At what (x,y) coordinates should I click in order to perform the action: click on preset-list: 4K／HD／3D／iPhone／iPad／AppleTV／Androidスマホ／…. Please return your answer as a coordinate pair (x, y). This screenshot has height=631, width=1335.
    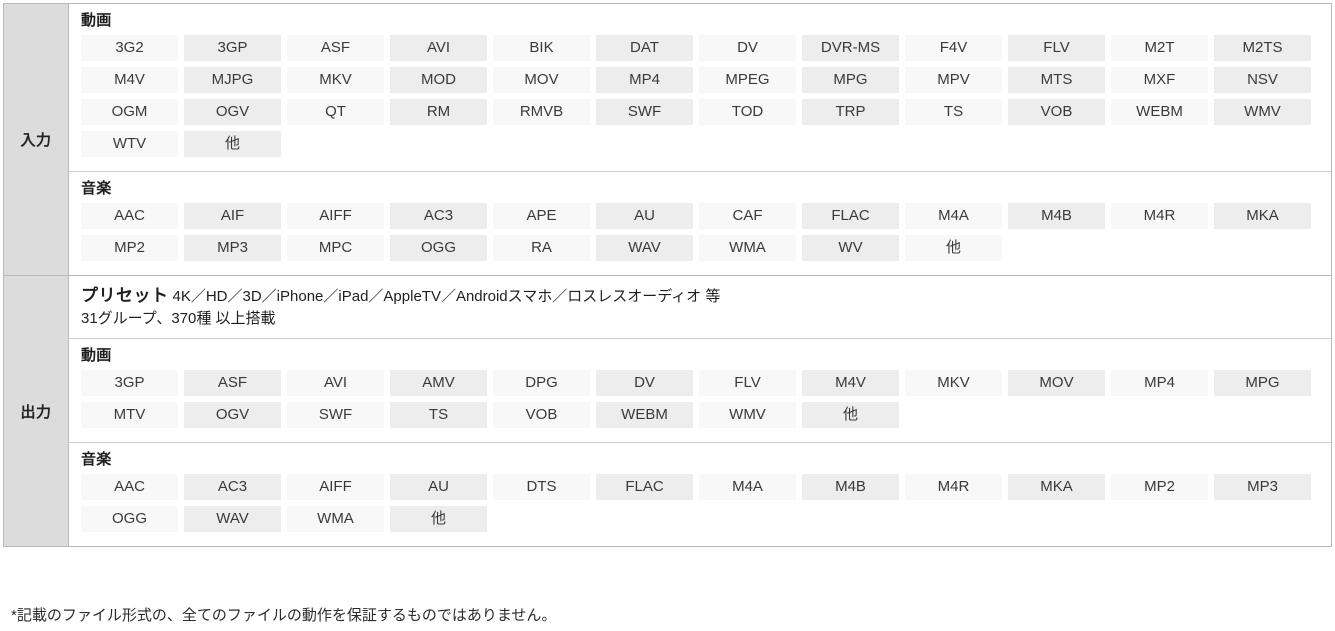
    Looking at the image, I should click on (446, 296).